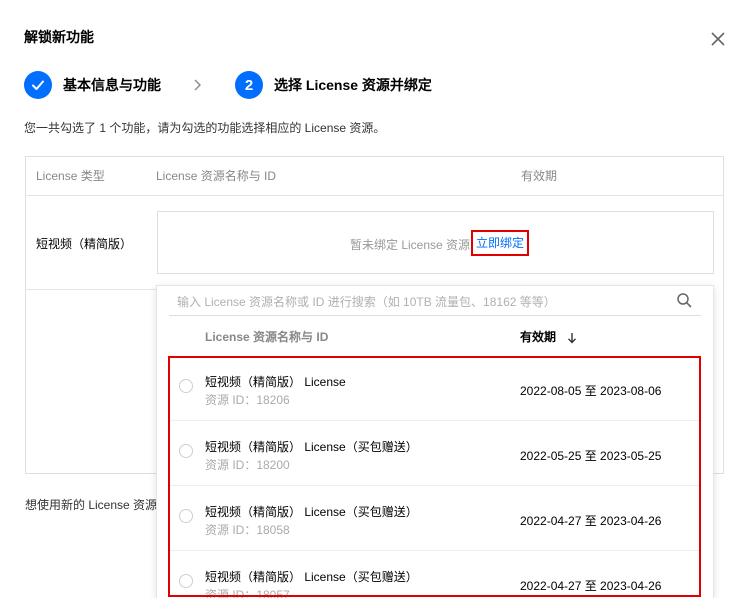 Image resolution: width=750 pixels, height=598 pixels. Describe the element at coordinates (538, 337) in the screenshot. I see `dropdown-col-period-label: 有效期` at that location.